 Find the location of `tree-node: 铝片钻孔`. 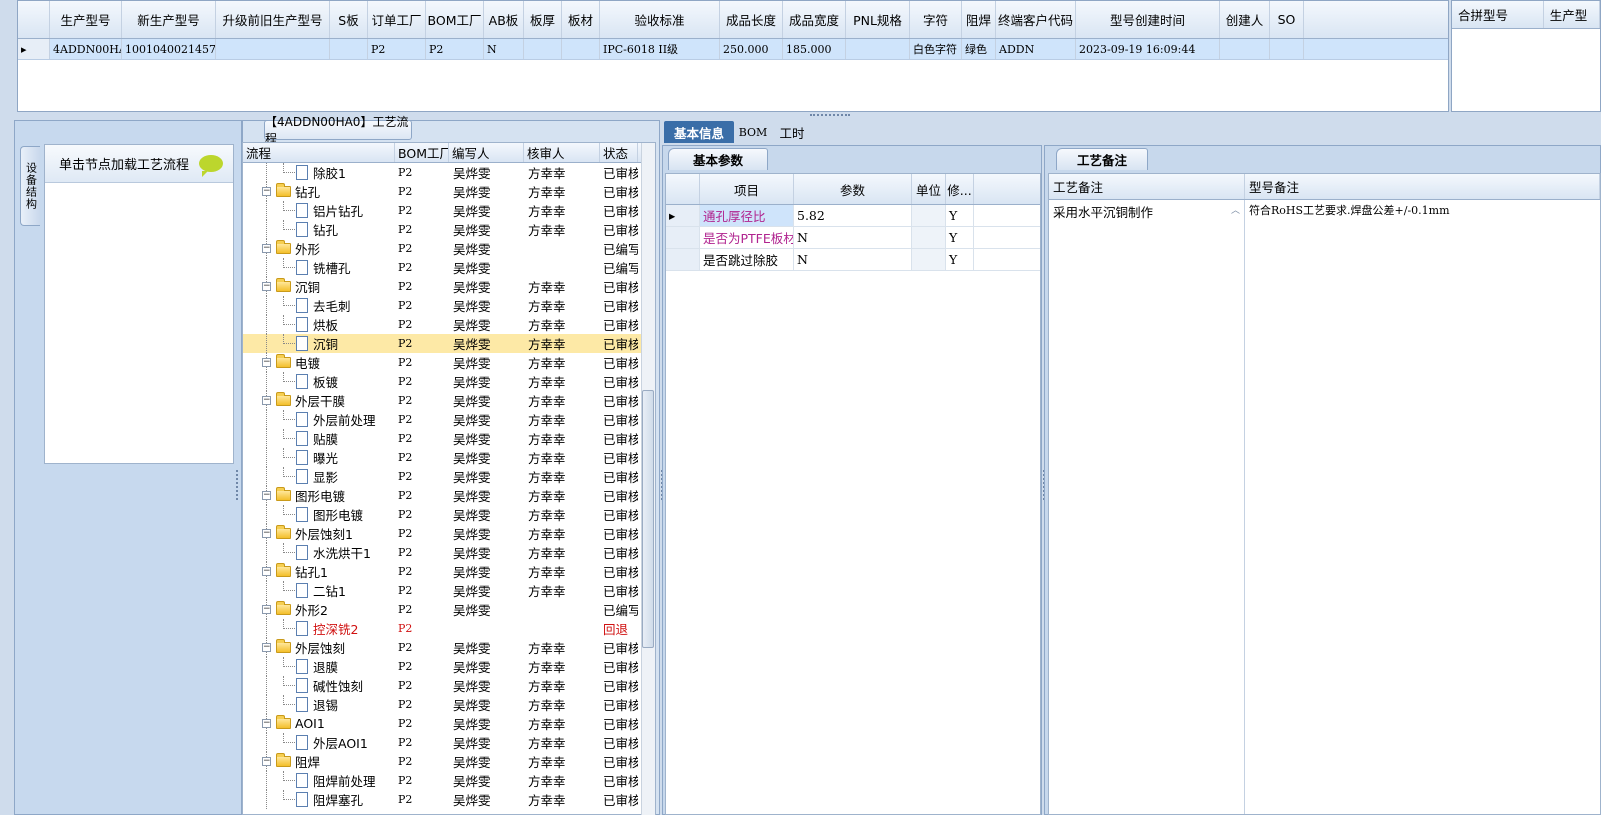

tree-node: 铝片钻孔 is located at coordinates (319, 210).